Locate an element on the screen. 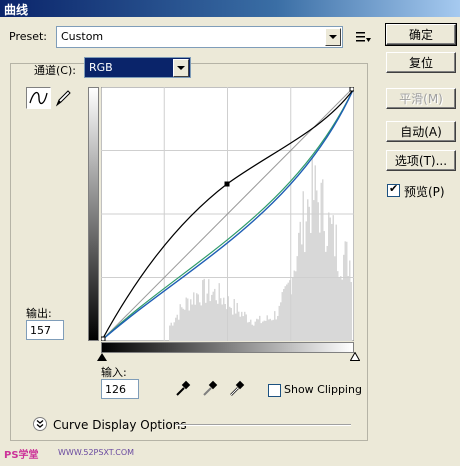 The height and width of the screenshot is (466, 460). curve-control-point is located at coordinates (227, 184).